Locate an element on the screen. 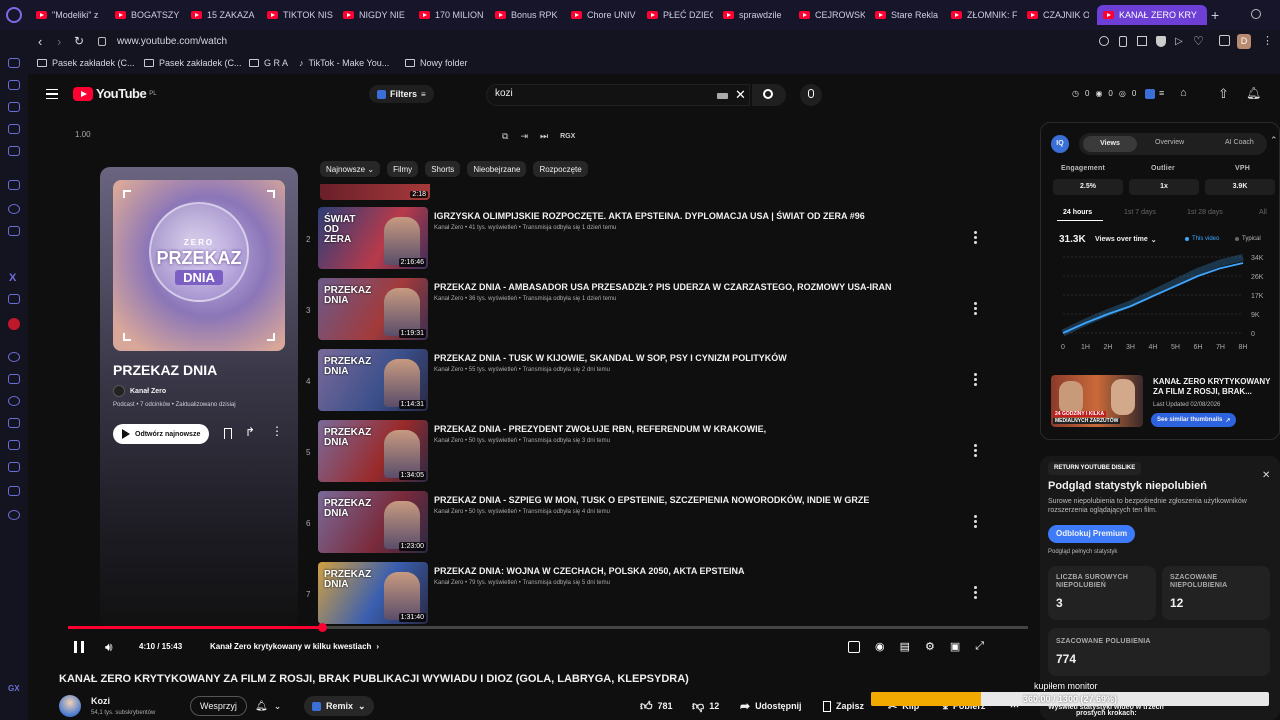 Image resolution: width=1280 pixels, height=720 pixels. search-button is located at coordinates (769, 95).